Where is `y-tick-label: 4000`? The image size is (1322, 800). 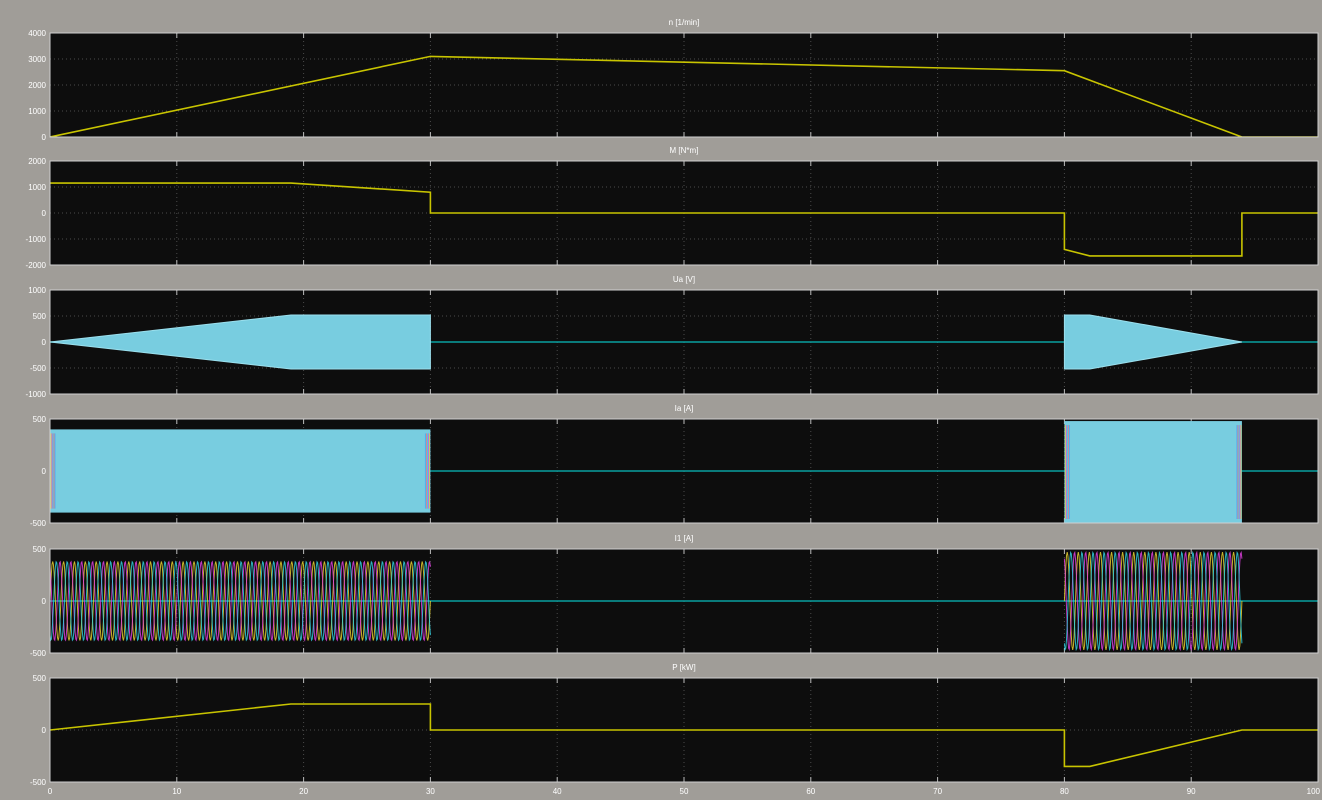 y-tick-label: 4000 is located at coordinates (37, 33).